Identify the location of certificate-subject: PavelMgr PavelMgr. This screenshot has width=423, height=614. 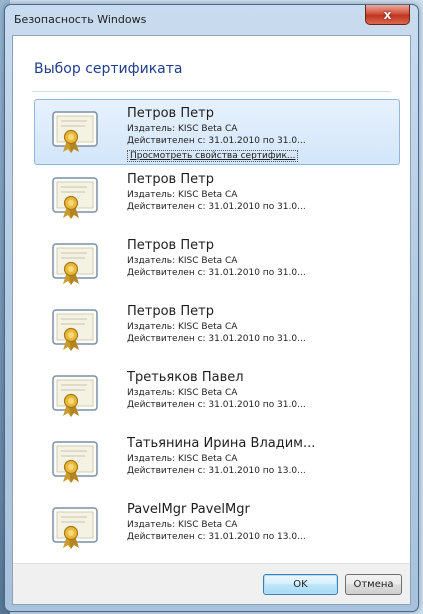
(188, 509).